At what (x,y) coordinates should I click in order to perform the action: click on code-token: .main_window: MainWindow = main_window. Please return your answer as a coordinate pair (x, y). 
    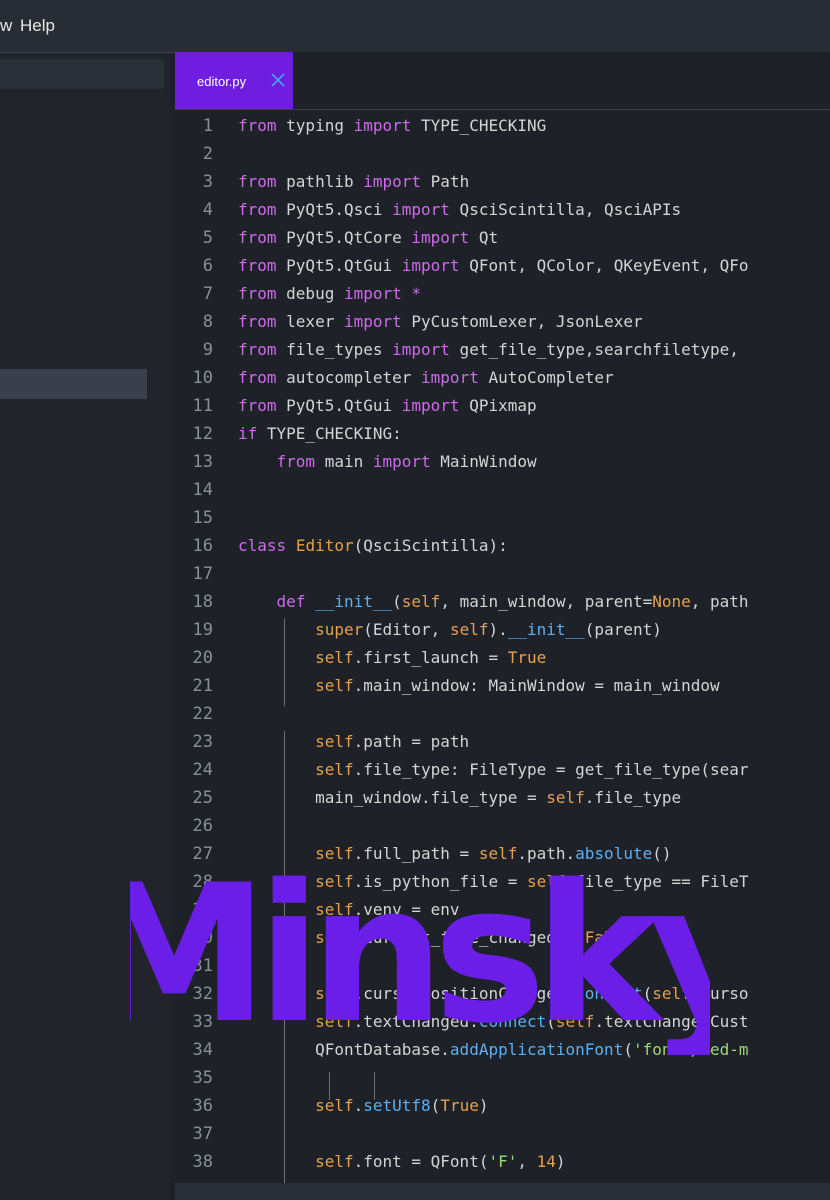
    Looking at the image, I should click on (536, 685).